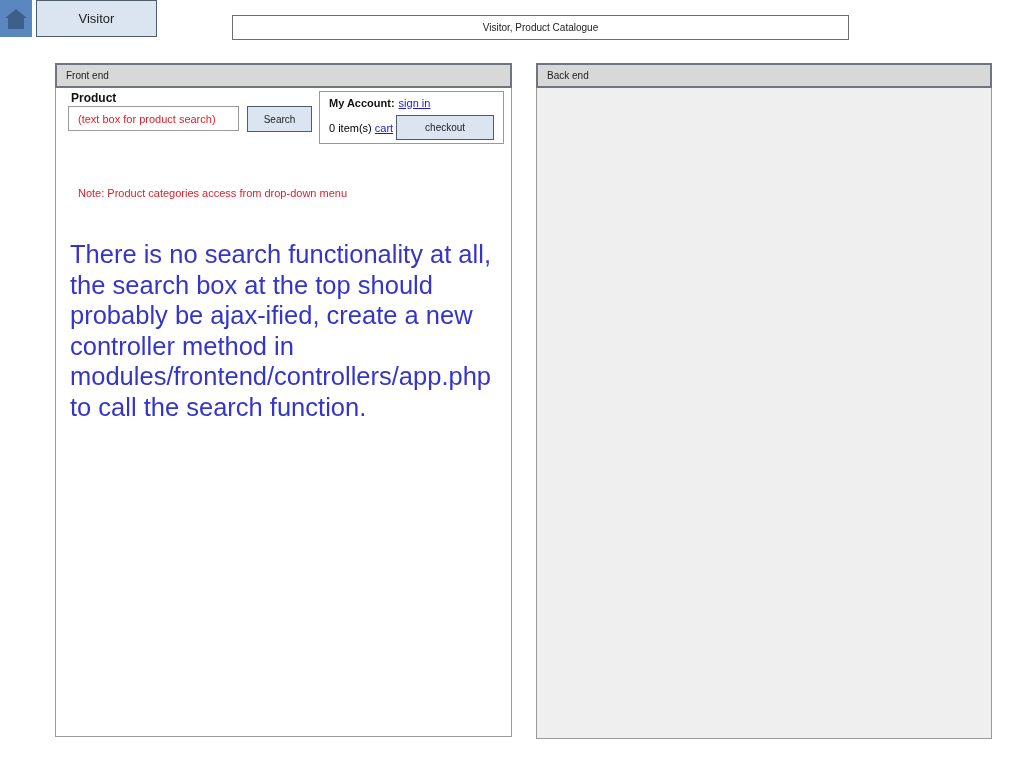  What do you see at coordinates (213, 193) in the screenshot?
I see `note-text: Note: Product categories access from drop-down menu` at bounding box center [213, 193].